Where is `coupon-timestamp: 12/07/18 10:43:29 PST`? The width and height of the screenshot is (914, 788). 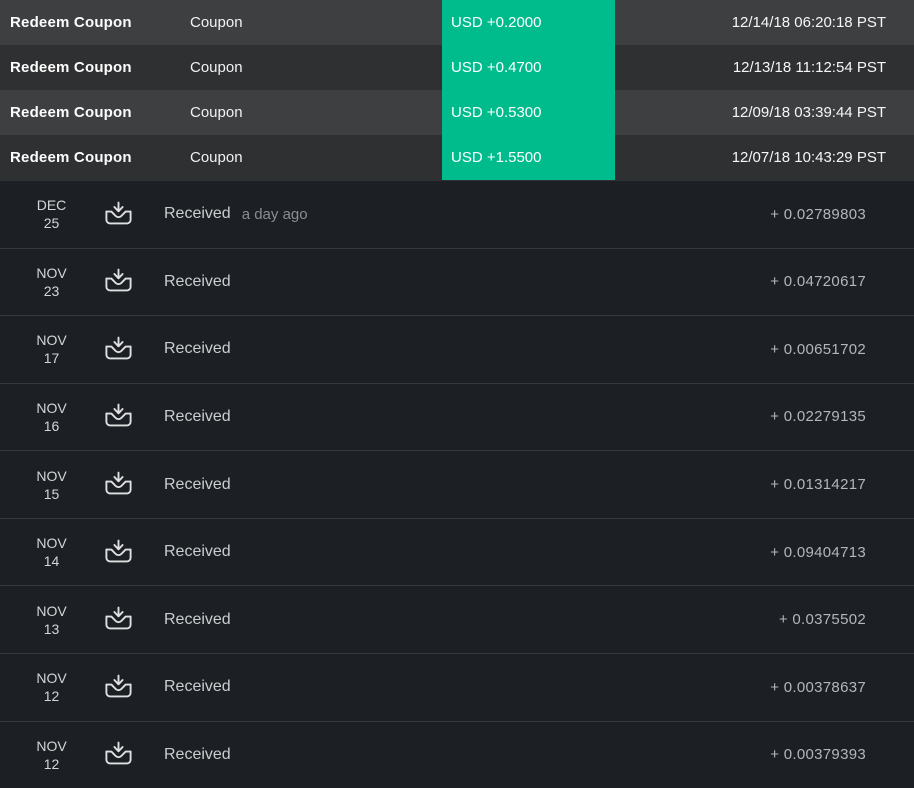 coupon-timestamp: 12/07/18 10:43:29 PST is located at coordinates (808, 157).